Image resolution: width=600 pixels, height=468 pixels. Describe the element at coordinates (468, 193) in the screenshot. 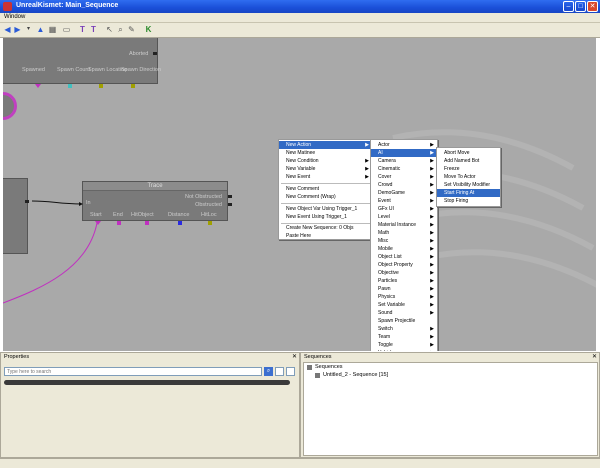

I see `menu-item: Start Firing At` at that location.